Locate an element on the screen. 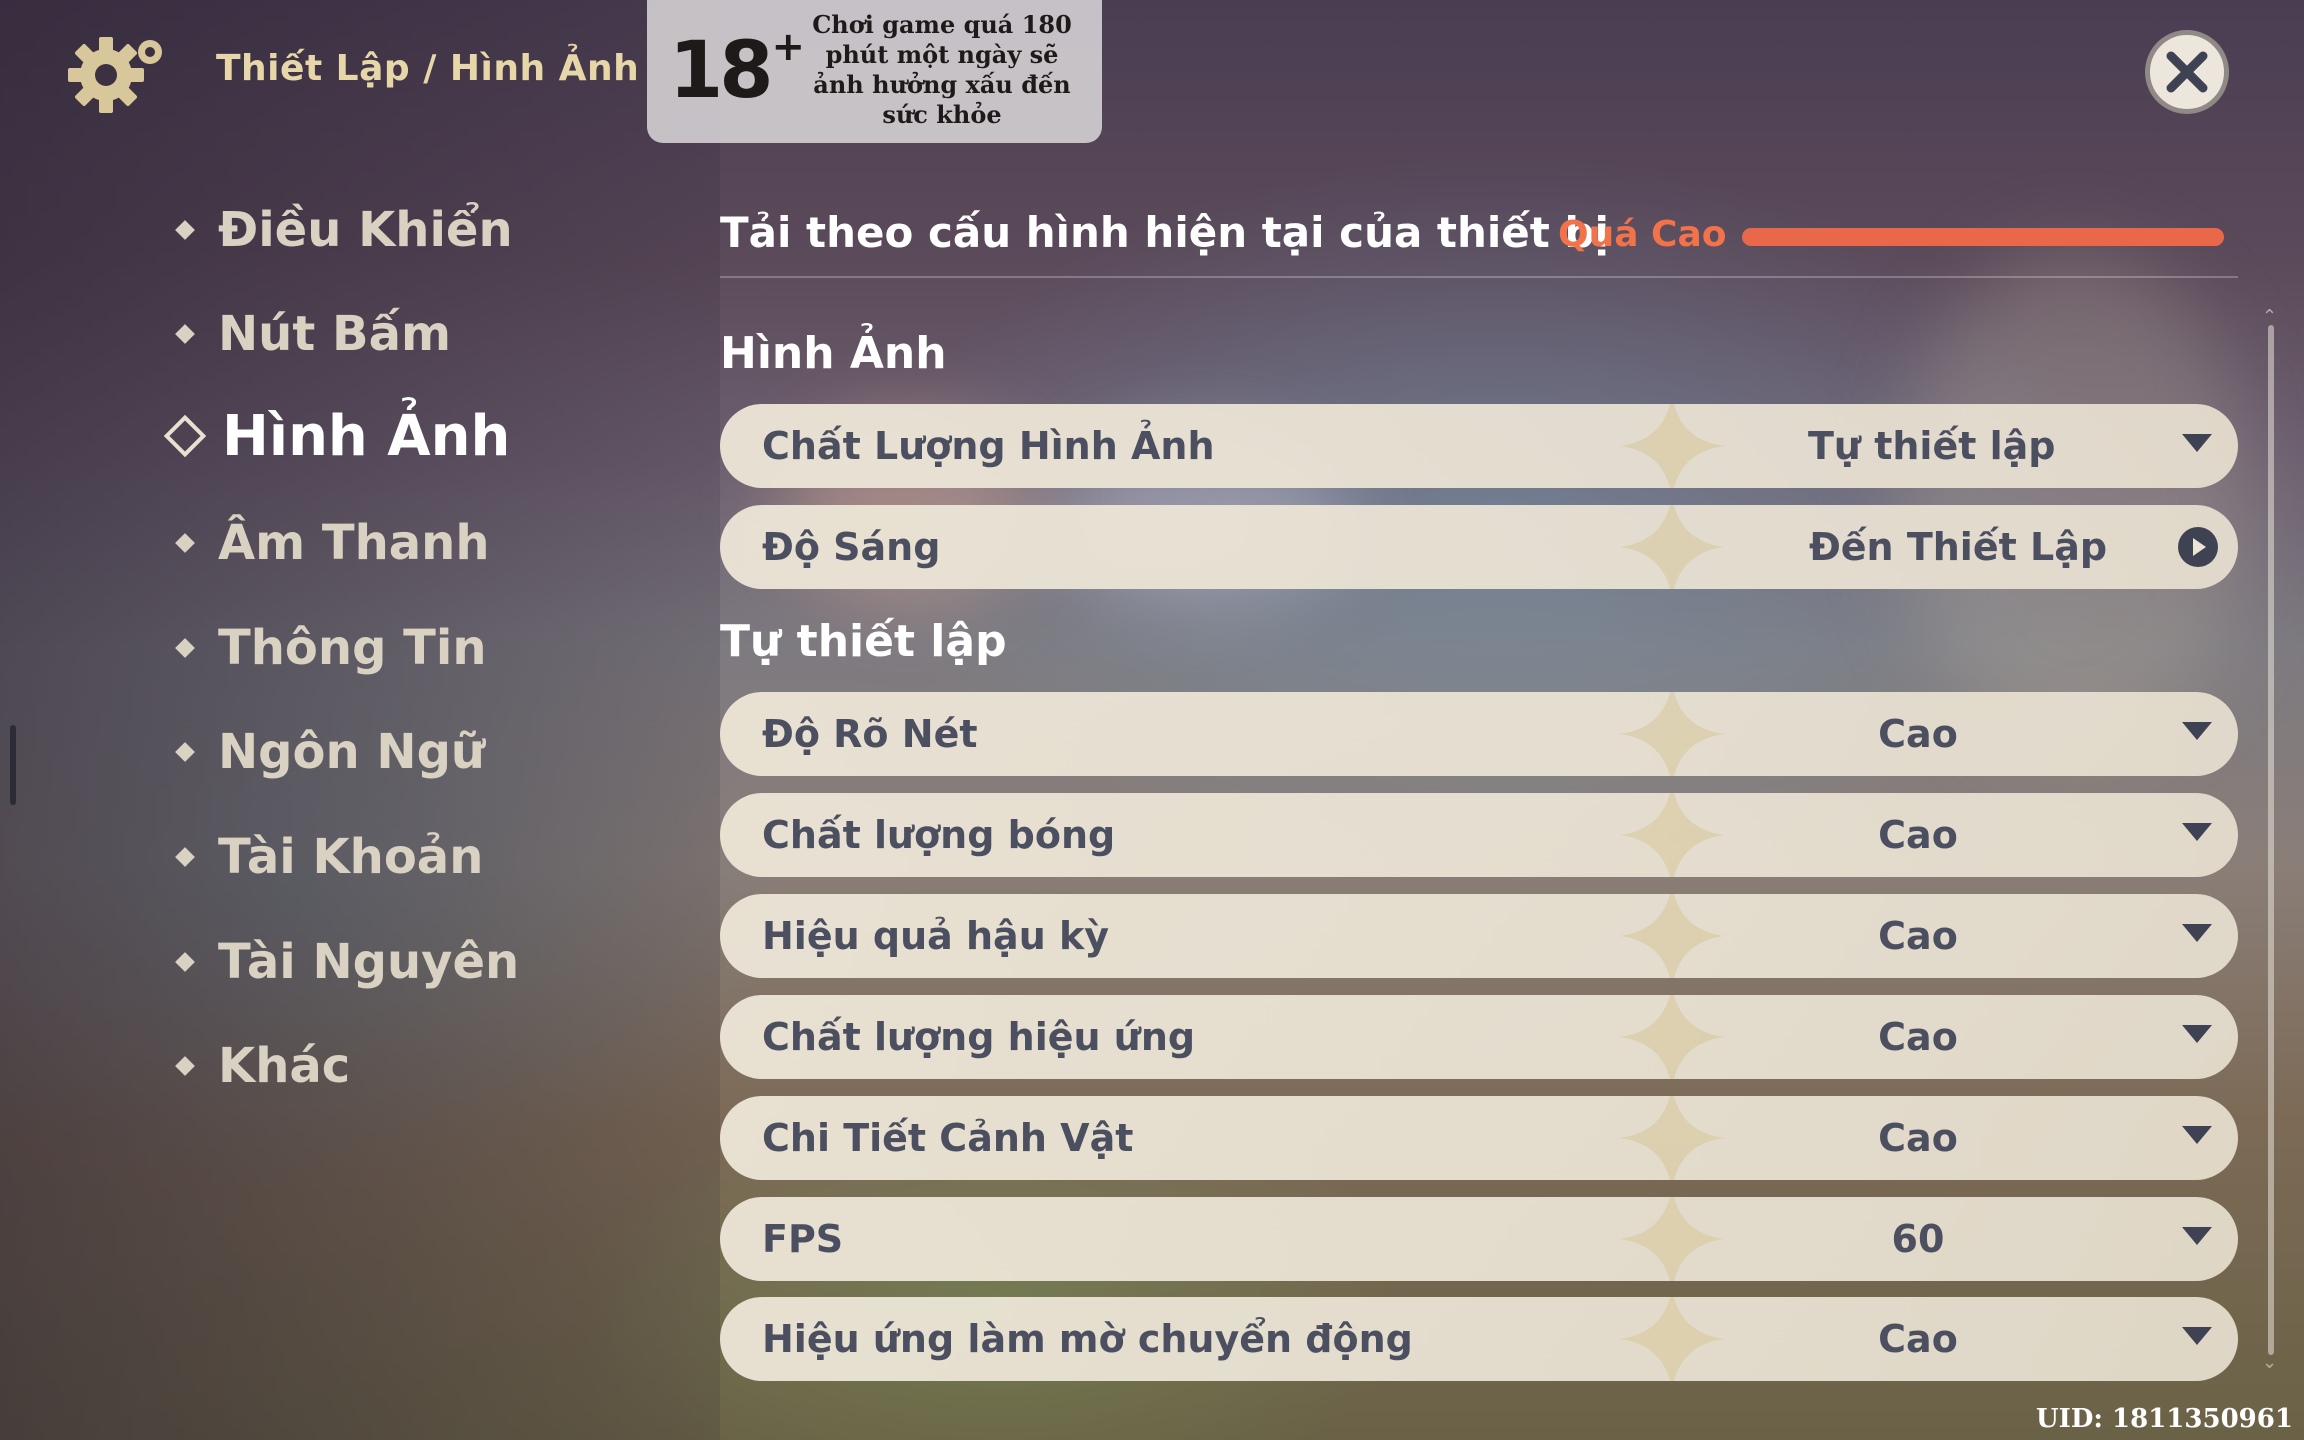 This screenshot has width=2304, height=1440. setting-row-motion-blur: Hiệu ứng làm mờ chuyển động Cao is located at coordinates (1479, 1339).